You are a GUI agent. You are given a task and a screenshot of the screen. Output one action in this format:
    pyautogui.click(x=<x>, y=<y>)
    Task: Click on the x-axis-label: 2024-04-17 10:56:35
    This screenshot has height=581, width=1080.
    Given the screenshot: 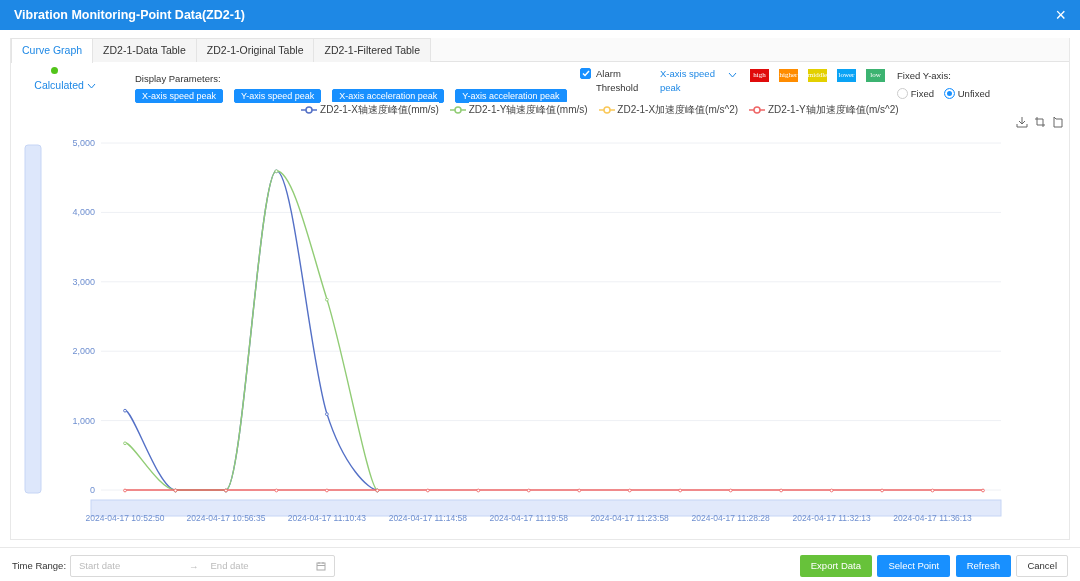 What is the action you would take?
    pyautogui.click(x=226, y=518)
    